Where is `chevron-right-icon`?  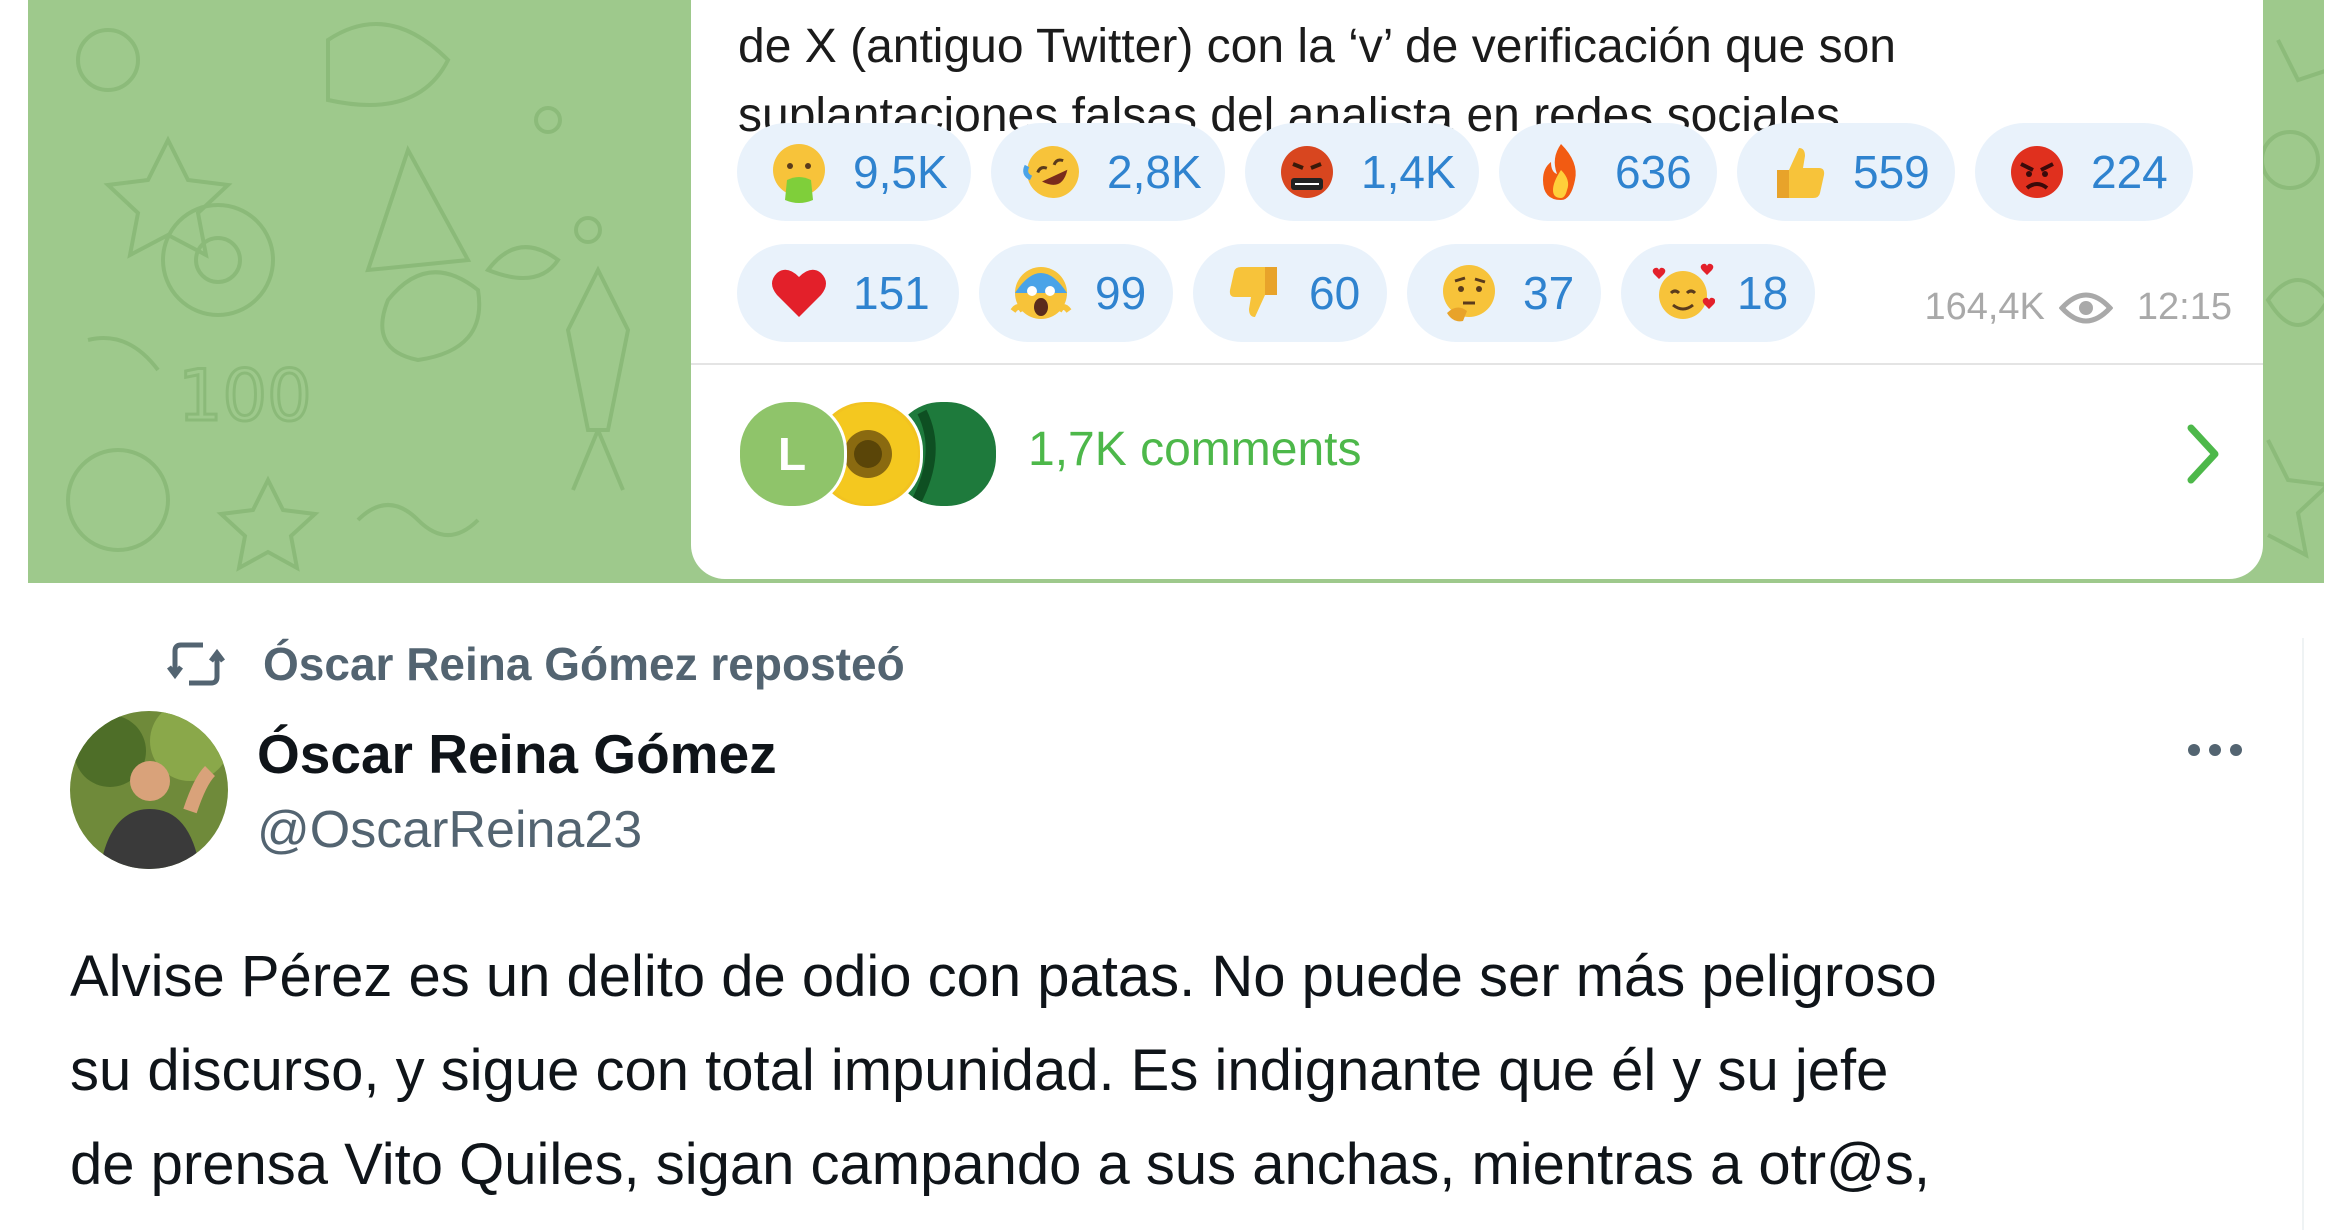 chevron-right-icon is located at coordinates (2203, 454).